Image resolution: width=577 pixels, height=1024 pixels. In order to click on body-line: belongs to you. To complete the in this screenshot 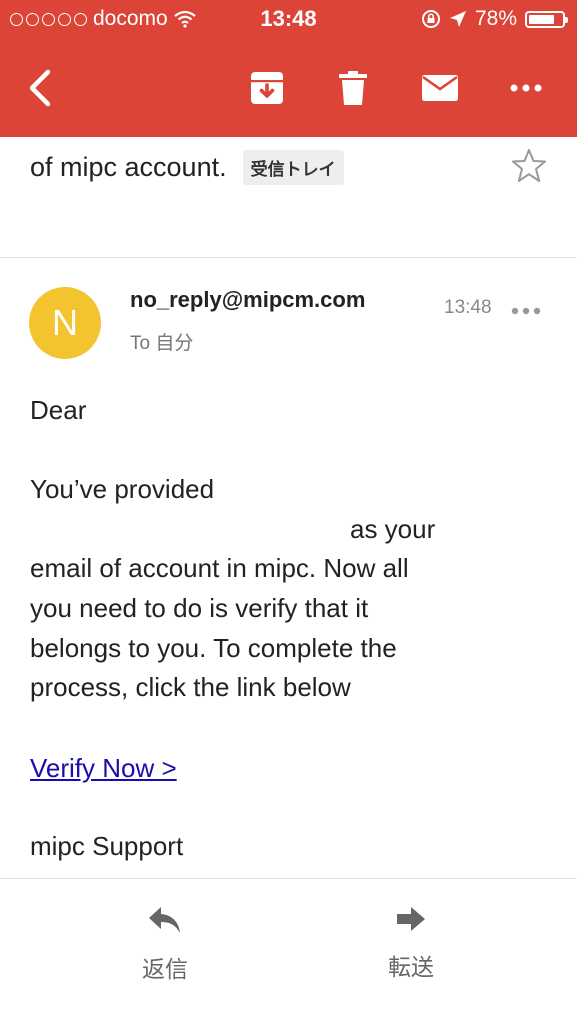, I will do `click(213, 648)`.